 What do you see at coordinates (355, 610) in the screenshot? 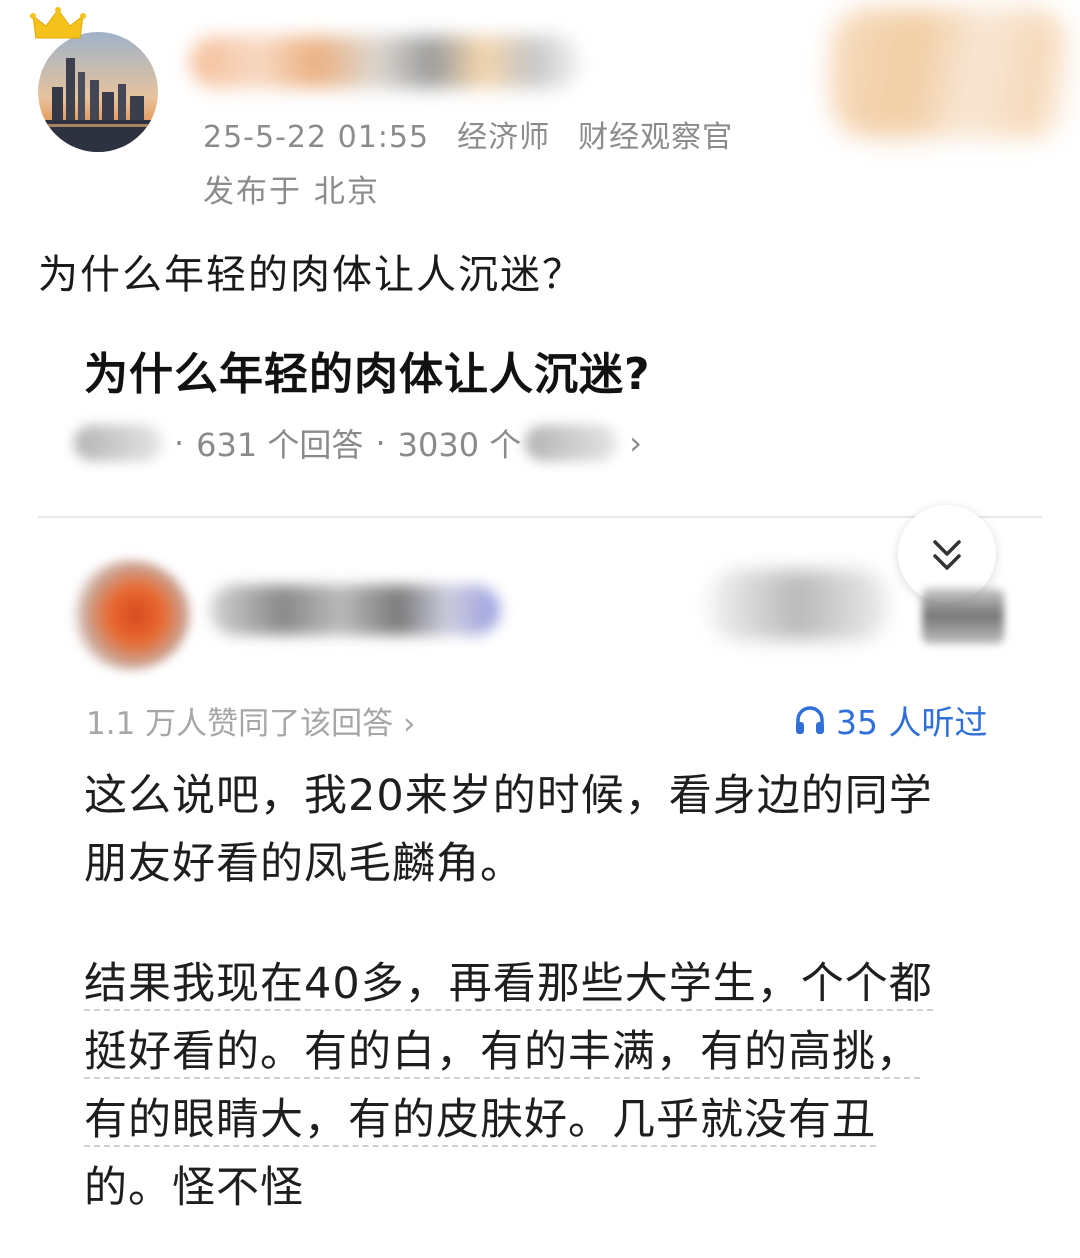
I see `answerer-name-redacted` at bounding box center [355, 610].